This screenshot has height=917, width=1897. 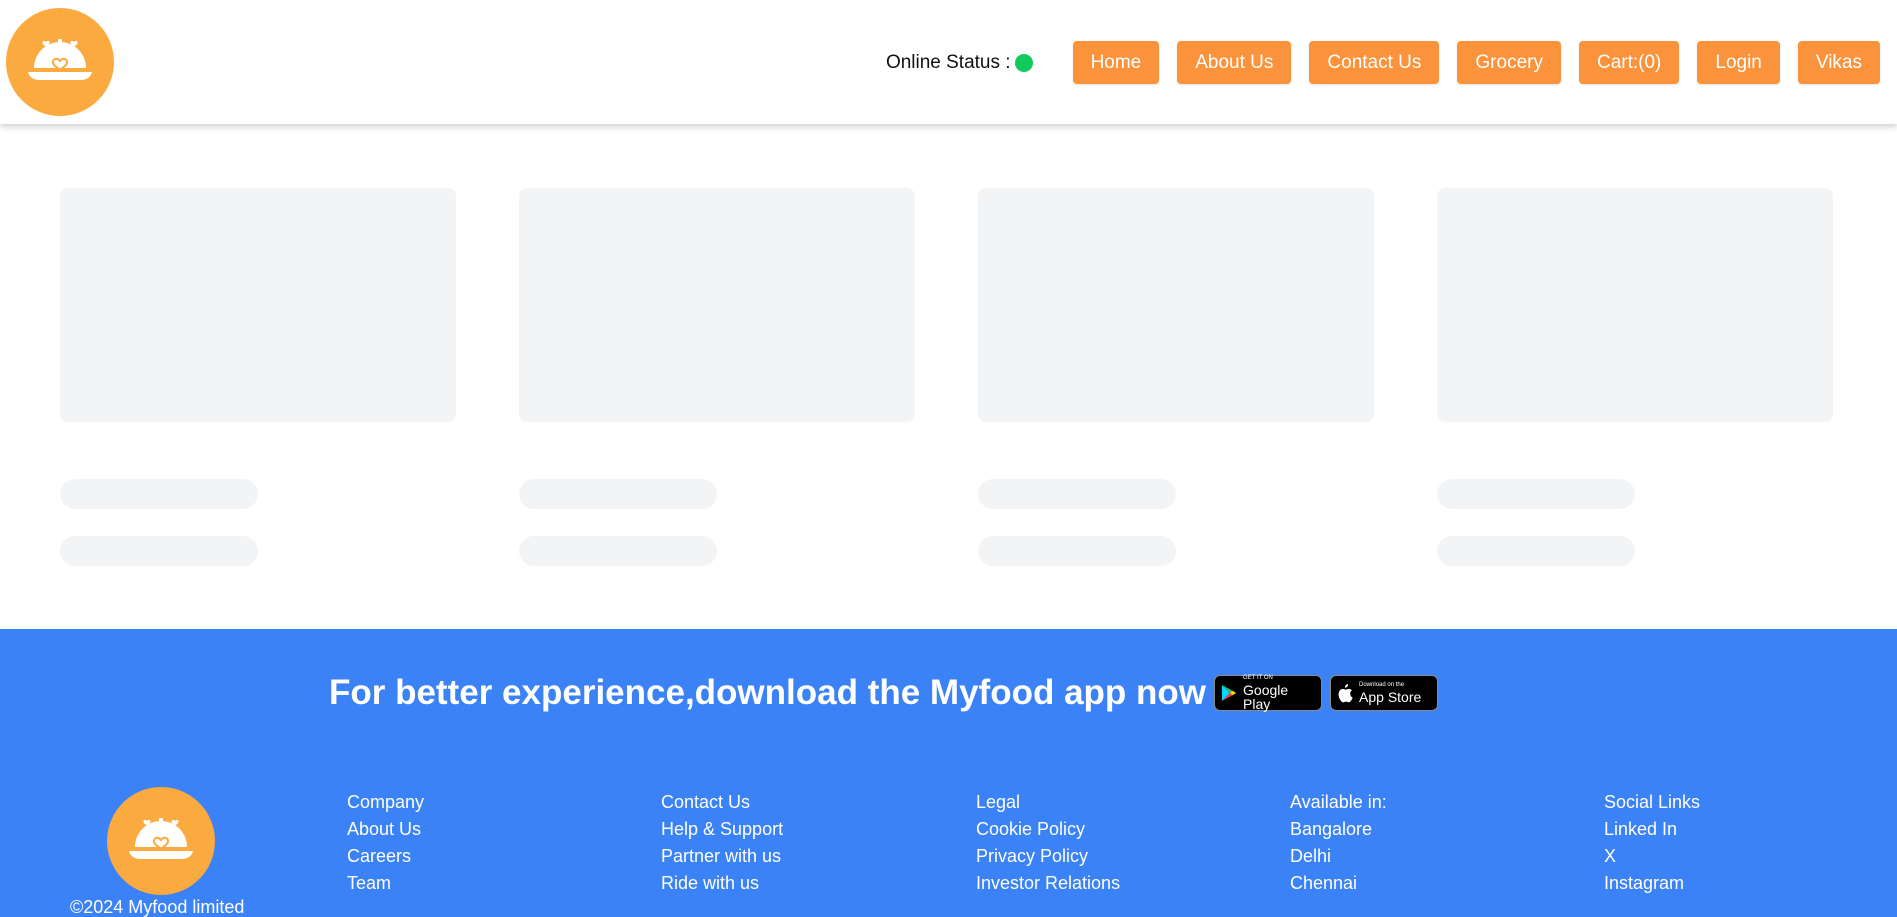 What do you see at coordinates (1652, 802) in the screenshot?
I see `footer-column-heading: Social Links` at bounding box center [1652, 802].